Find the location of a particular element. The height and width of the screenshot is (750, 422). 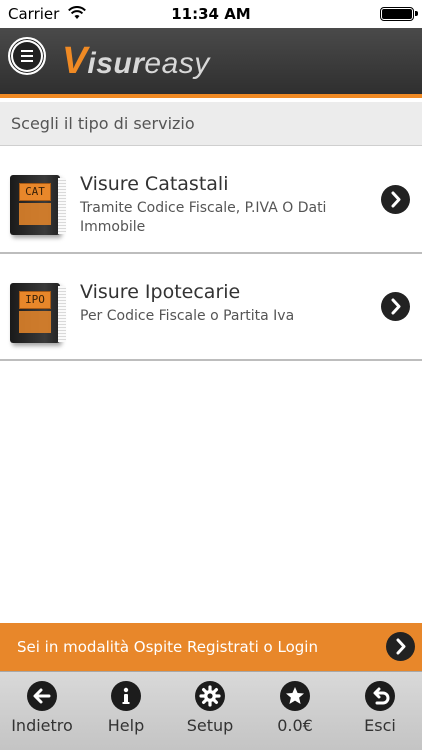

section-header: Scegli il tipo di servizio is located at coordinates (211, 124).